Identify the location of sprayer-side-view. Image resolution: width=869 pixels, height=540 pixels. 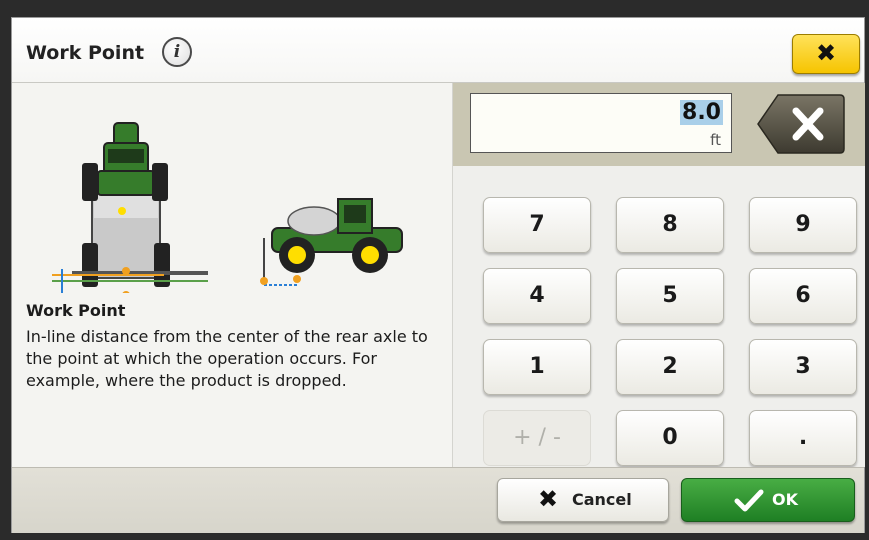
(331, 242).